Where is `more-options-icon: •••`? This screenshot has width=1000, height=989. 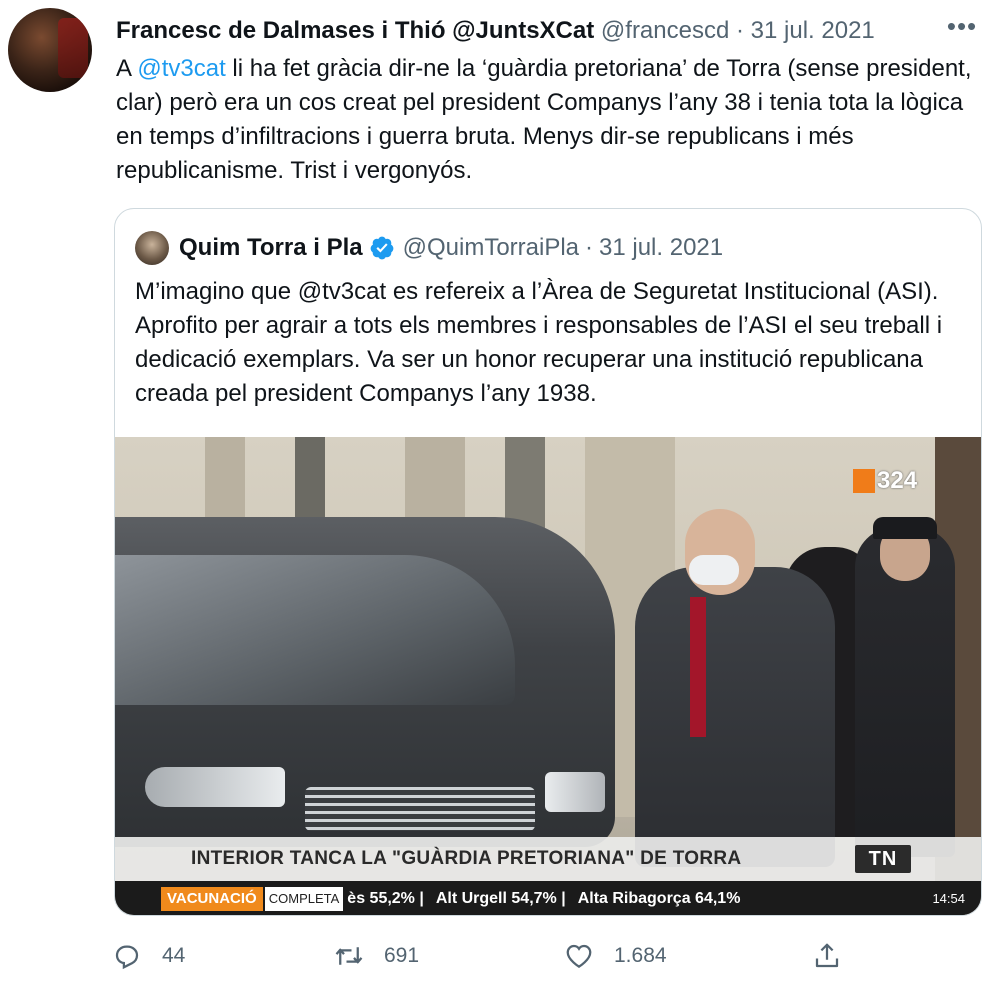 more-options-icon: ••• is located at coordinates (962, 28).